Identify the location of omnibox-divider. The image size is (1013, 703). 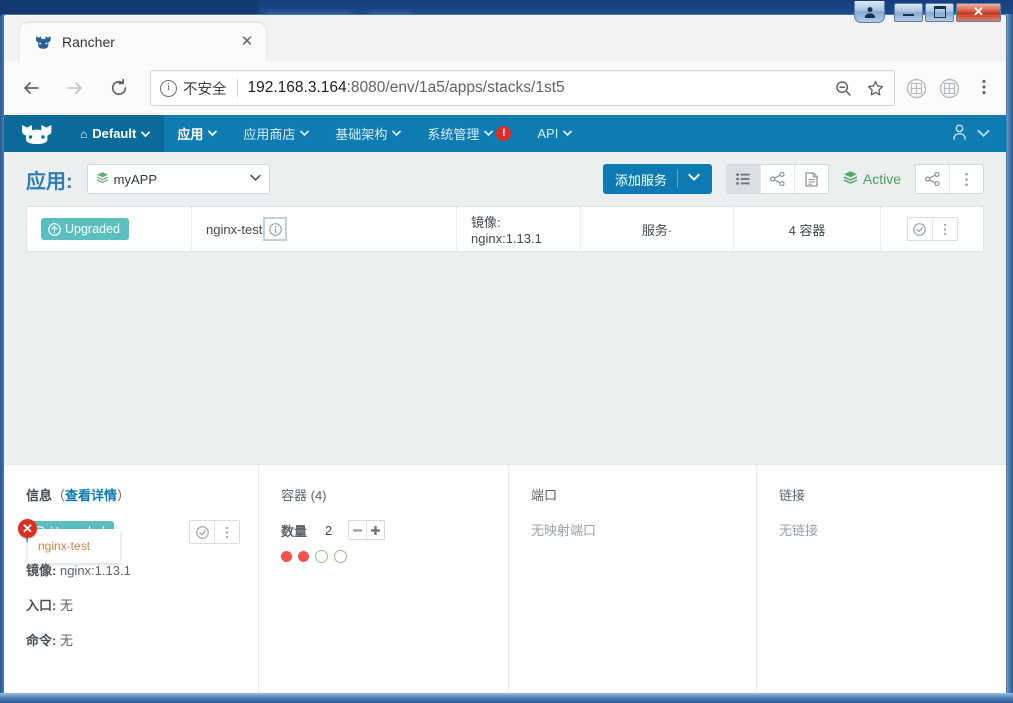
(237, 88).